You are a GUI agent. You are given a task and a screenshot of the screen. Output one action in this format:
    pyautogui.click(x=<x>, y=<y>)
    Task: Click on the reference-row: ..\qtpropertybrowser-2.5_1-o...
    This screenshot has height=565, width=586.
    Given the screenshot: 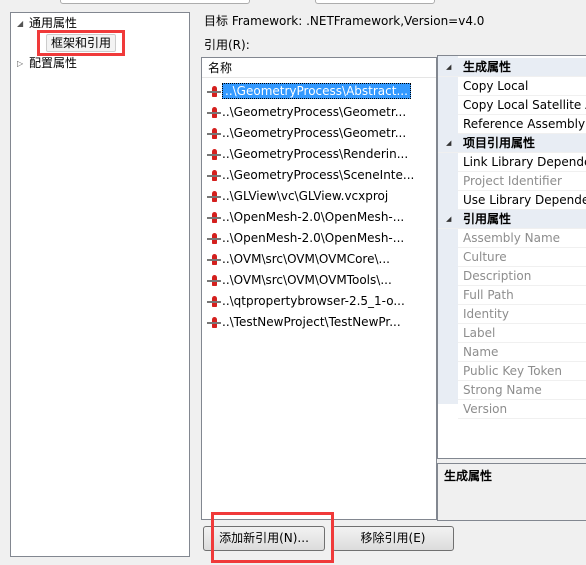 What is the action you would take?
    pyautogui.click(x=305, y=301)
    